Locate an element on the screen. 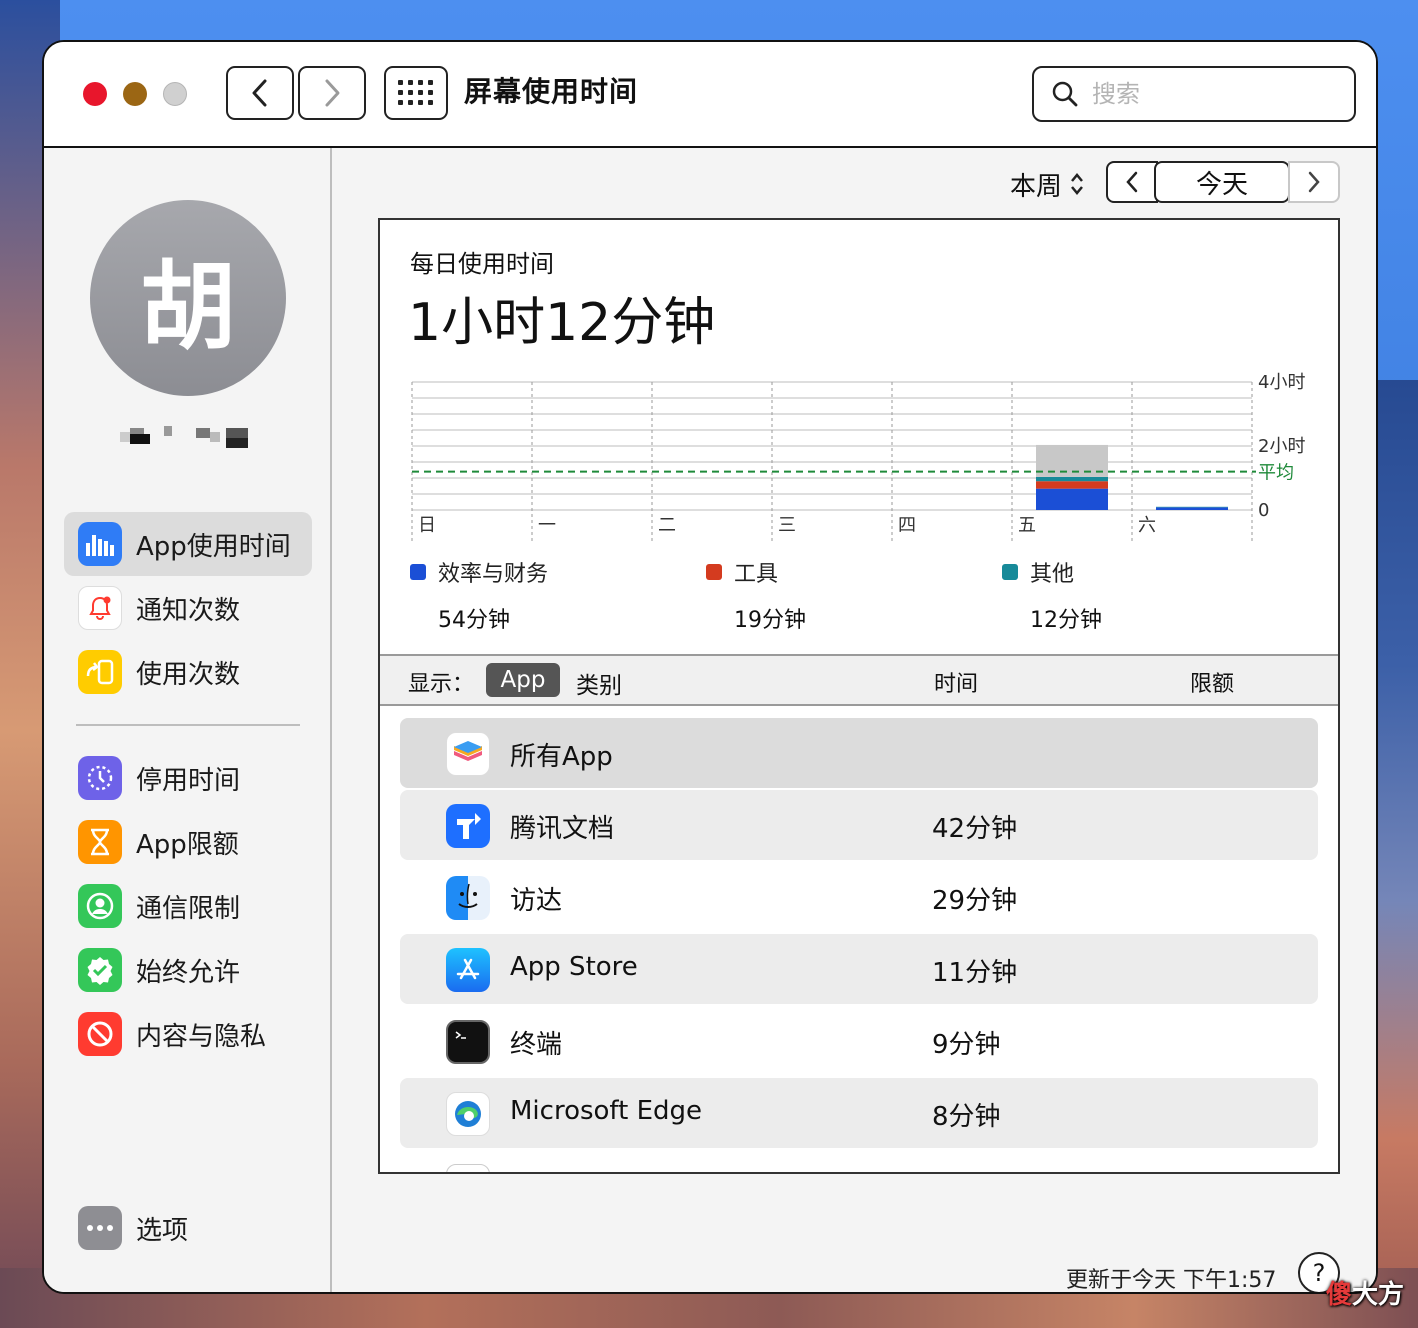 This screenshot has height=1328, width=1418. sidebar-divider is located at coordinates (188, 725).